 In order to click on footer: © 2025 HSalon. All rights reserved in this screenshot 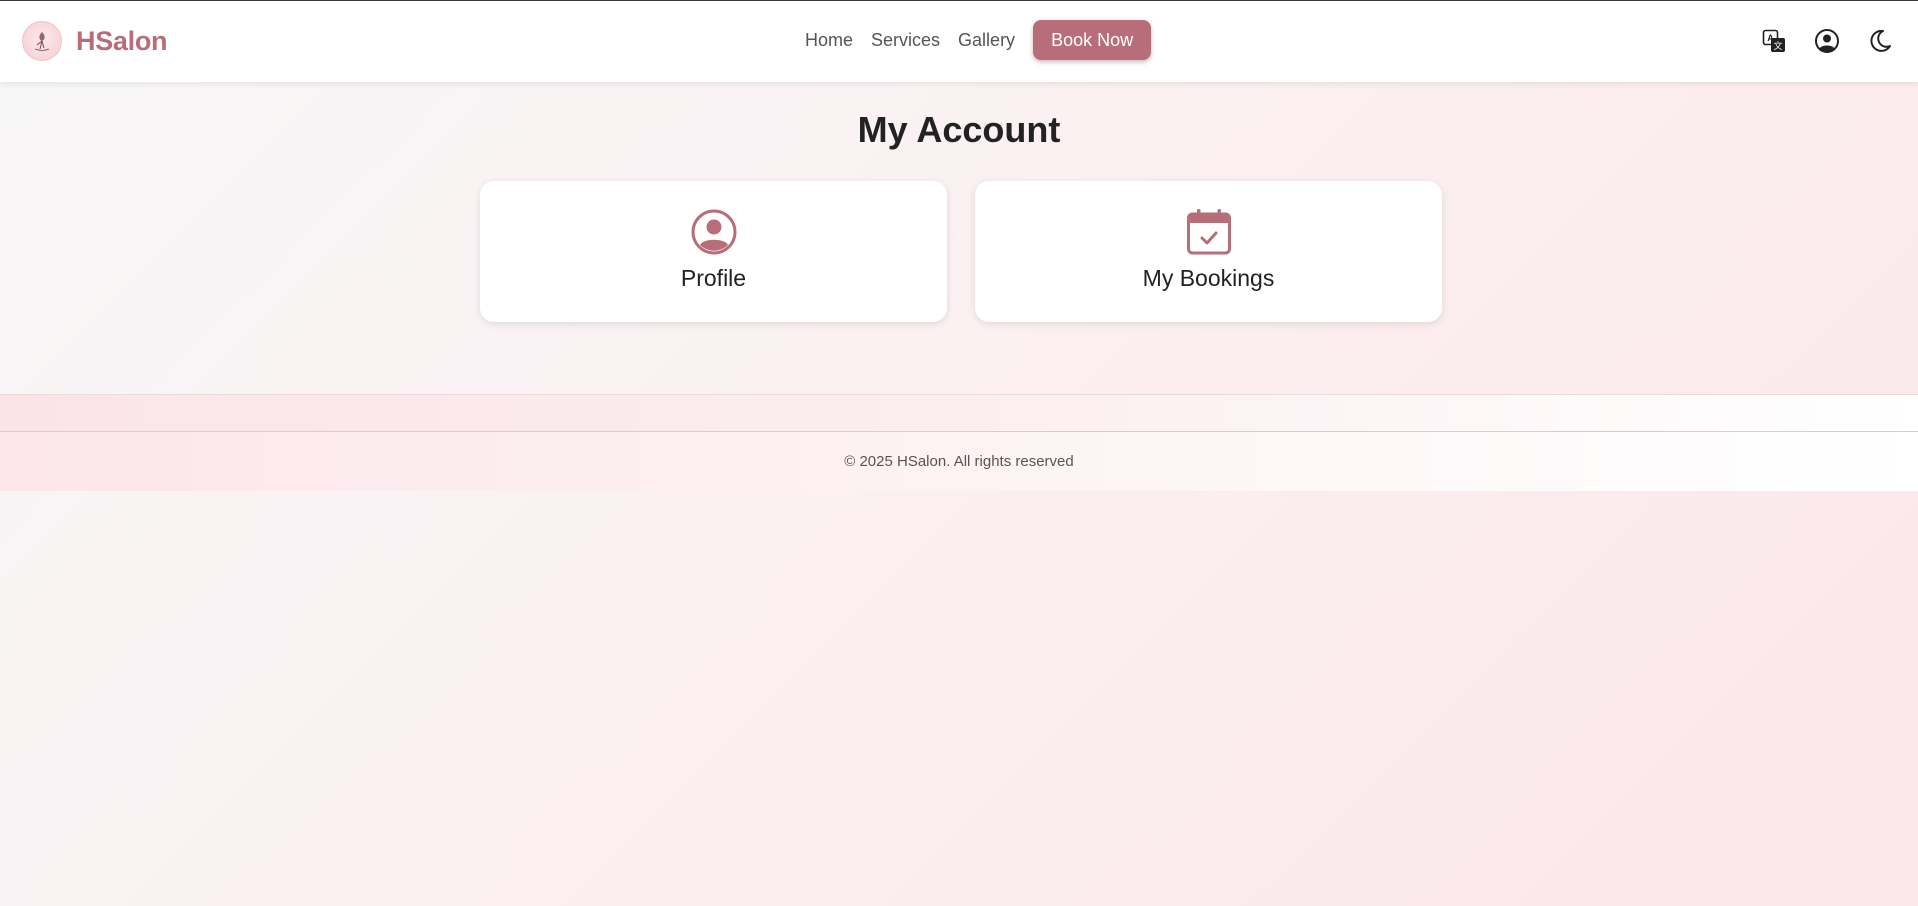, I will do `click(959, 461)`.